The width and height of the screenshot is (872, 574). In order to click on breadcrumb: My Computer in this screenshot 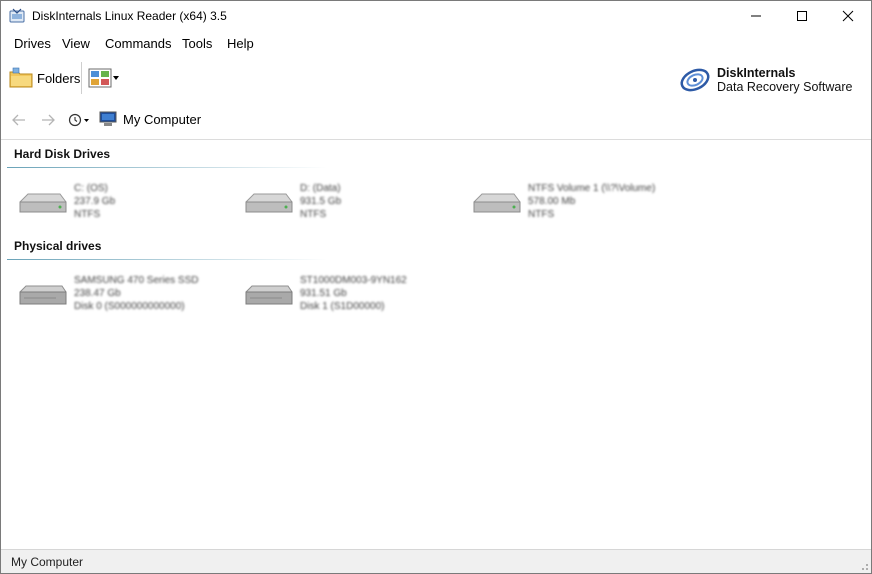, I will do `click(150, 119)`.